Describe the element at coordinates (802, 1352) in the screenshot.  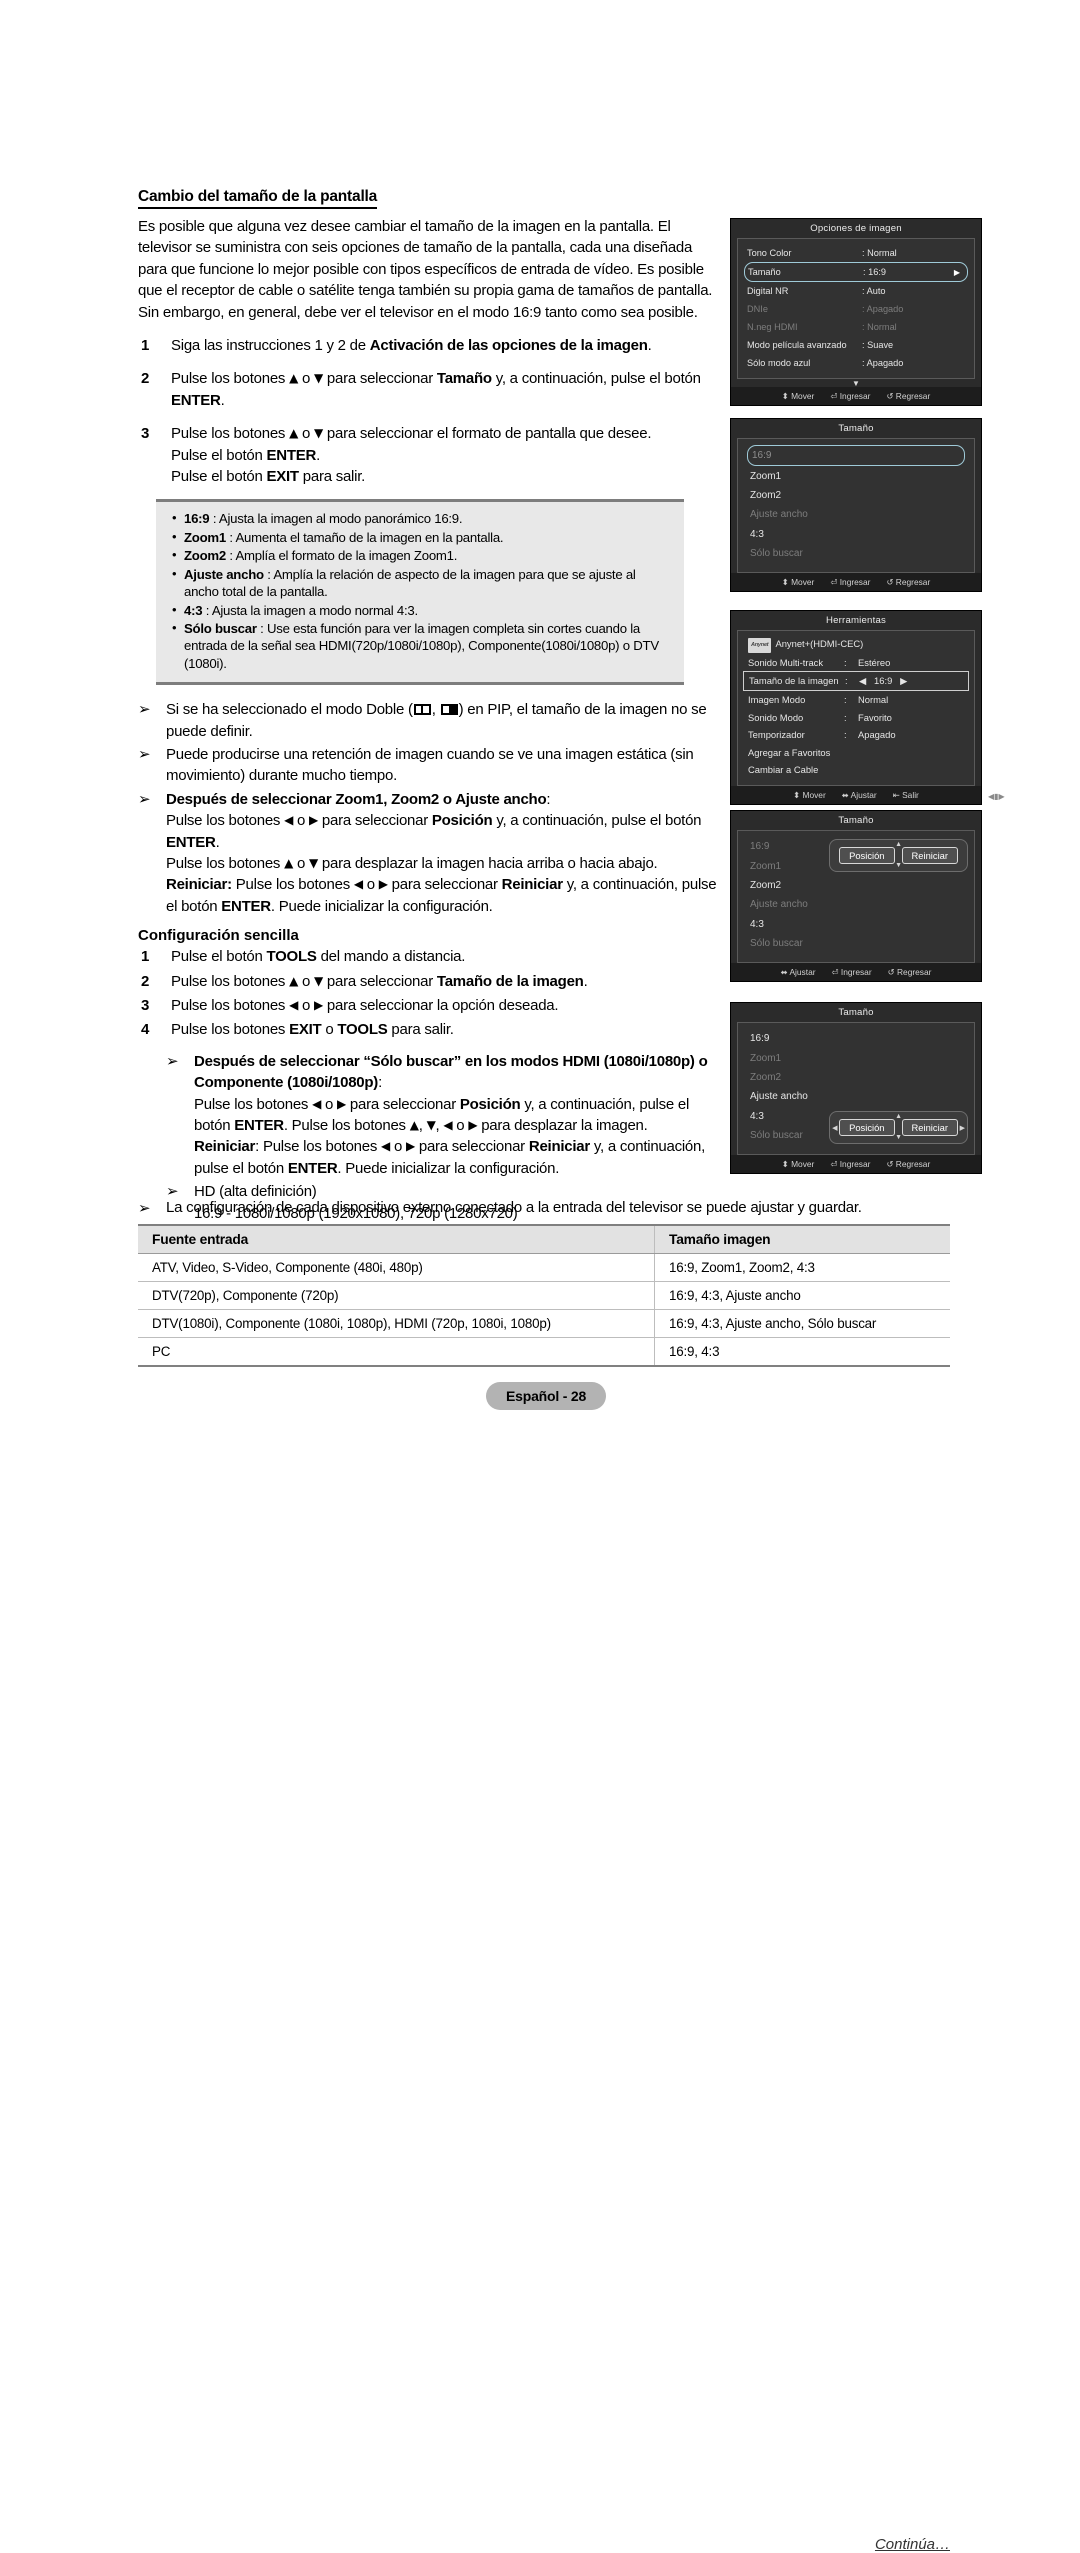
I see `table-cell: 16:9, 4:3` at that location.